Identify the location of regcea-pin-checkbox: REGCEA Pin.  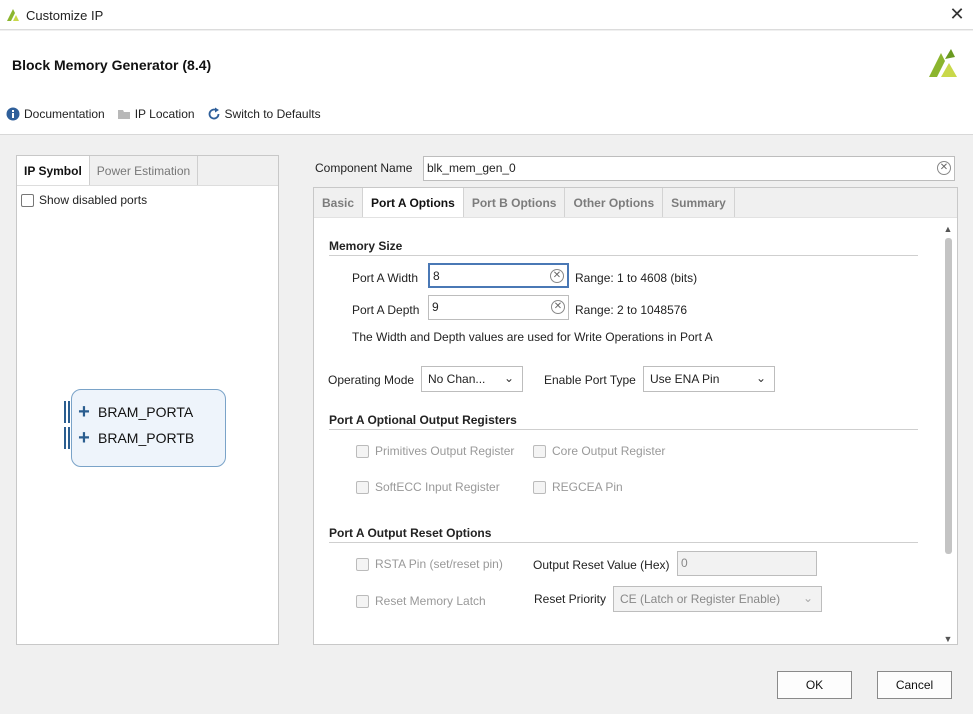
(578, 487).